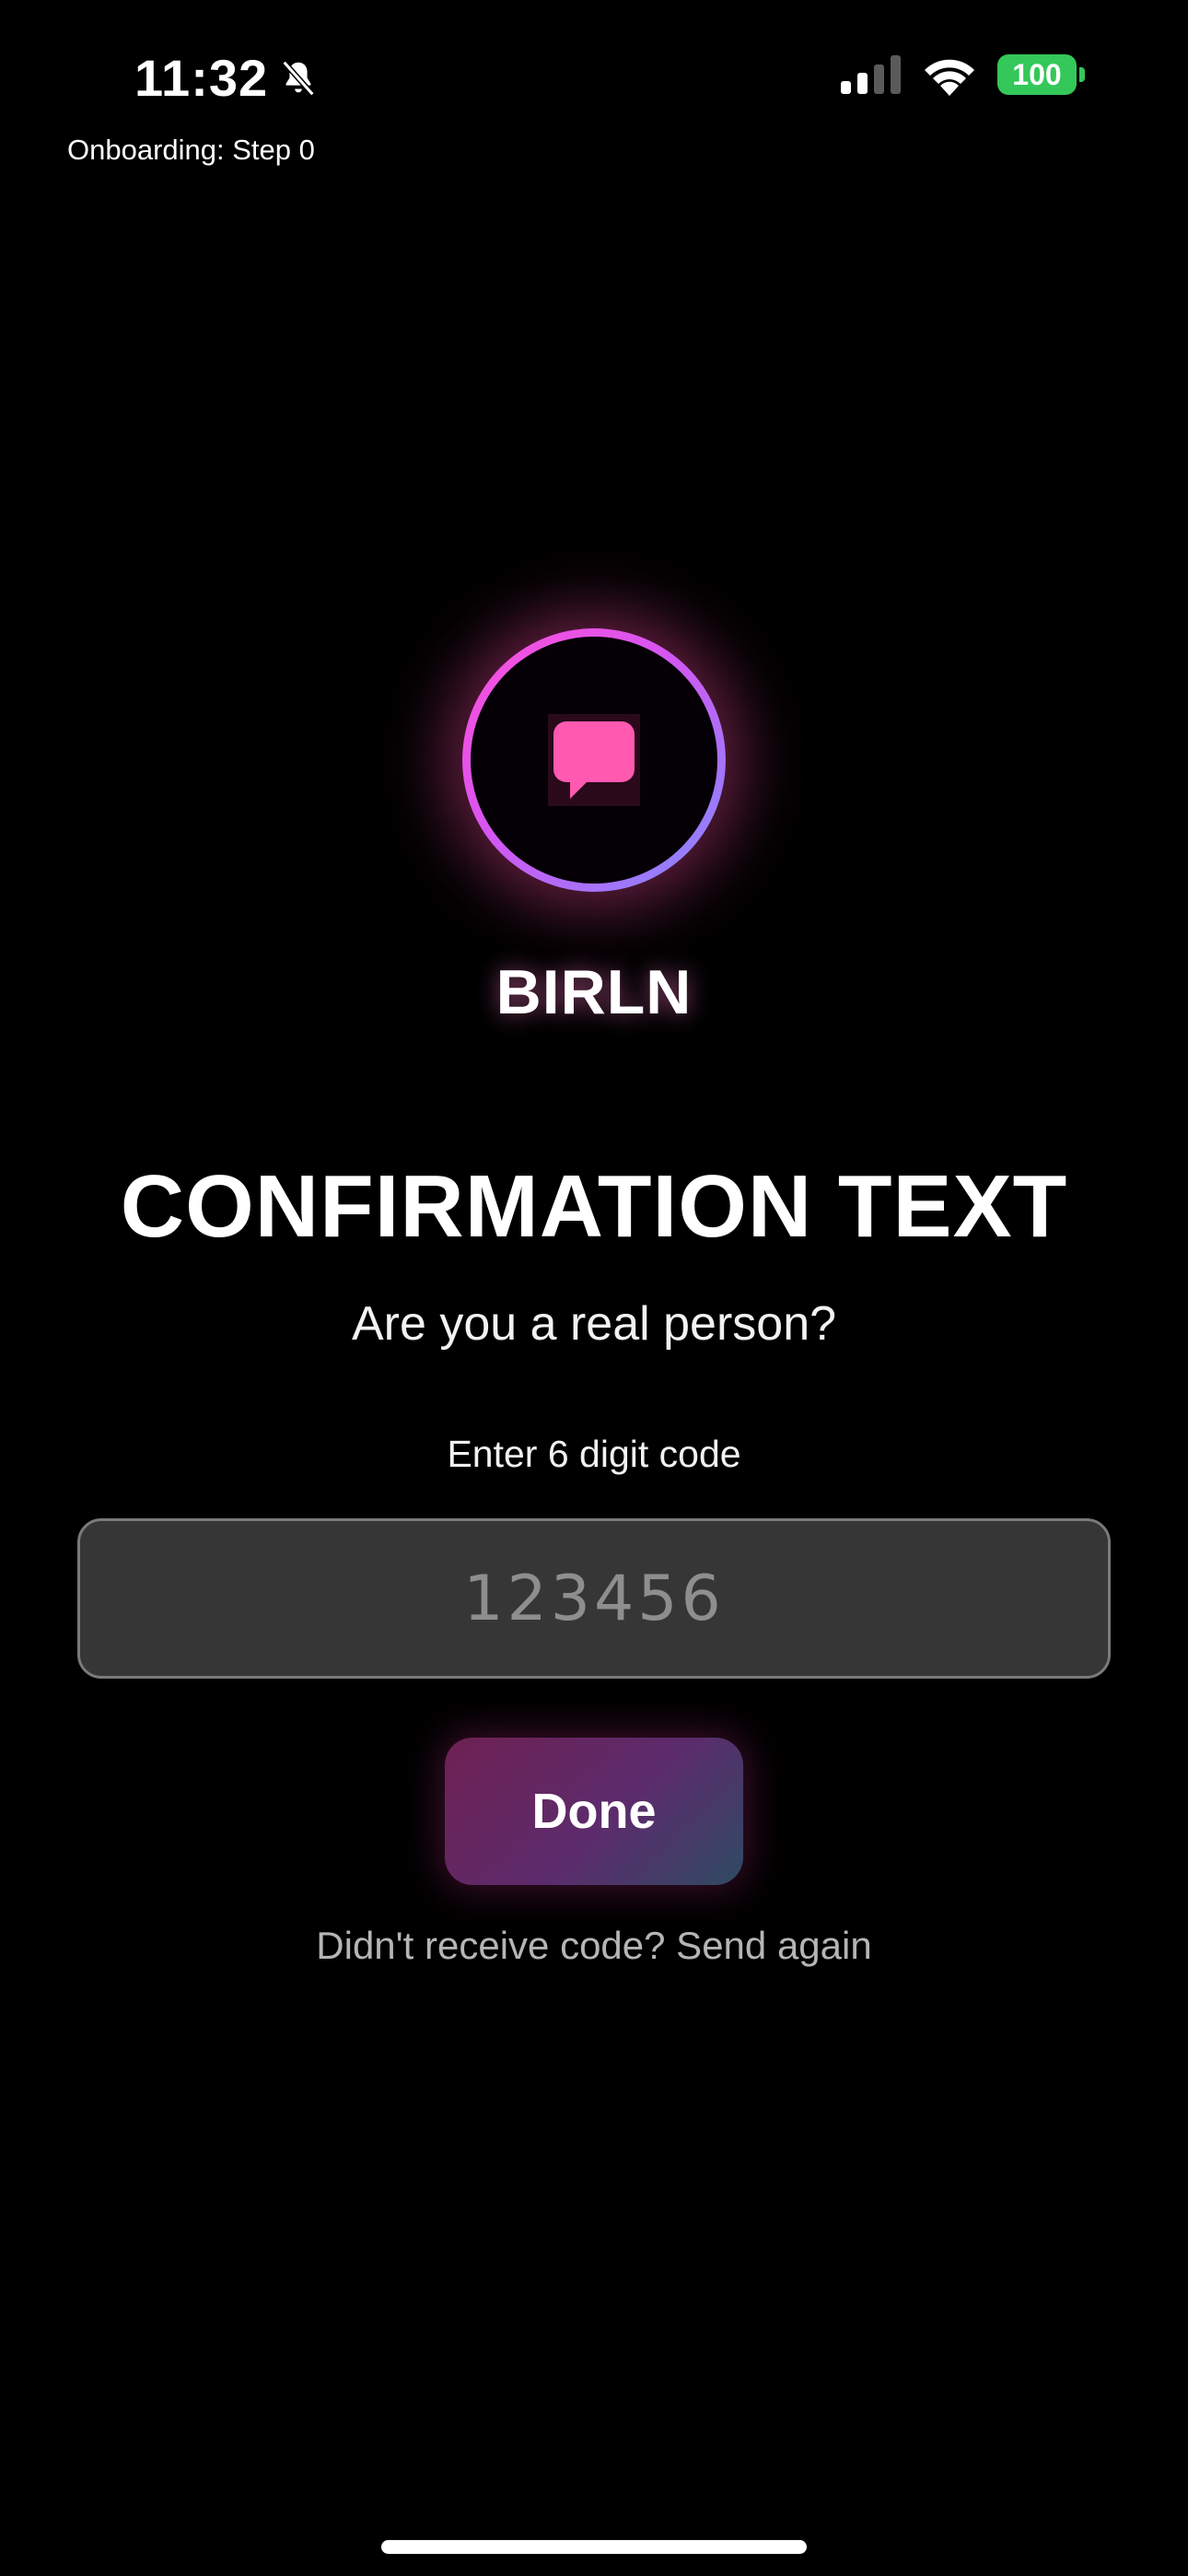 This screenshot has width=1188, height=2576. Describe the element at coordinates (871, 74) in the screenshot. I see `cellular-signal-icon` at that location.